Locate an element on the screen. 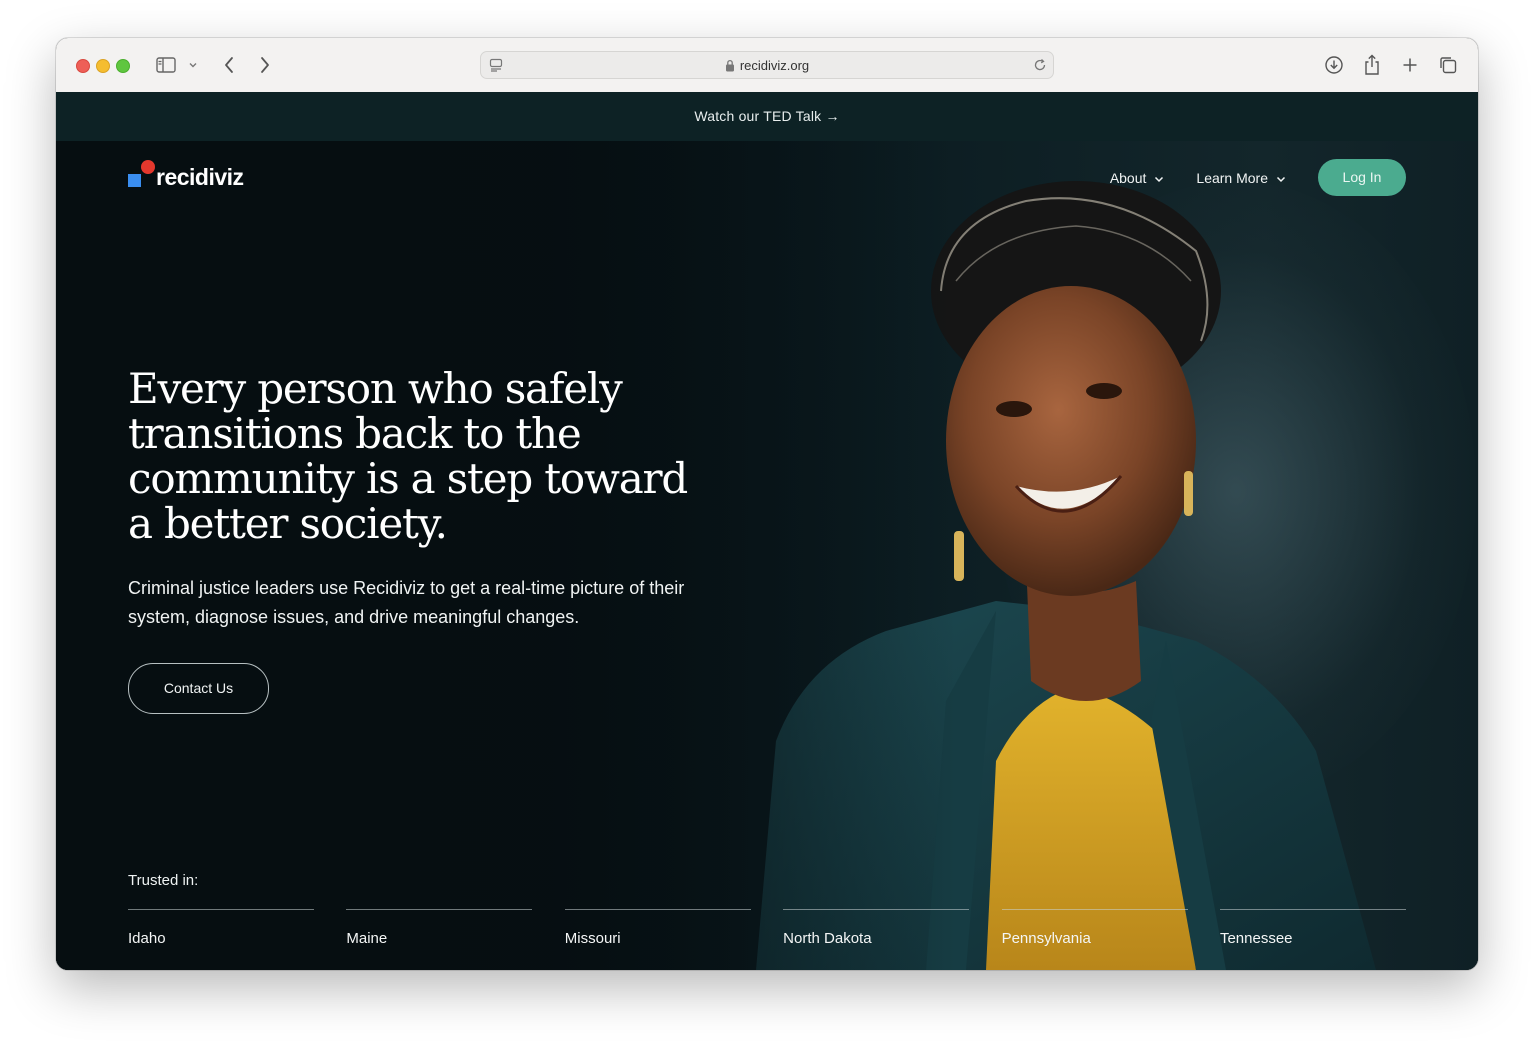 The image size is (1534, 1046). trusted-in-label: Trusted in: is located at coordinates (163, 880).